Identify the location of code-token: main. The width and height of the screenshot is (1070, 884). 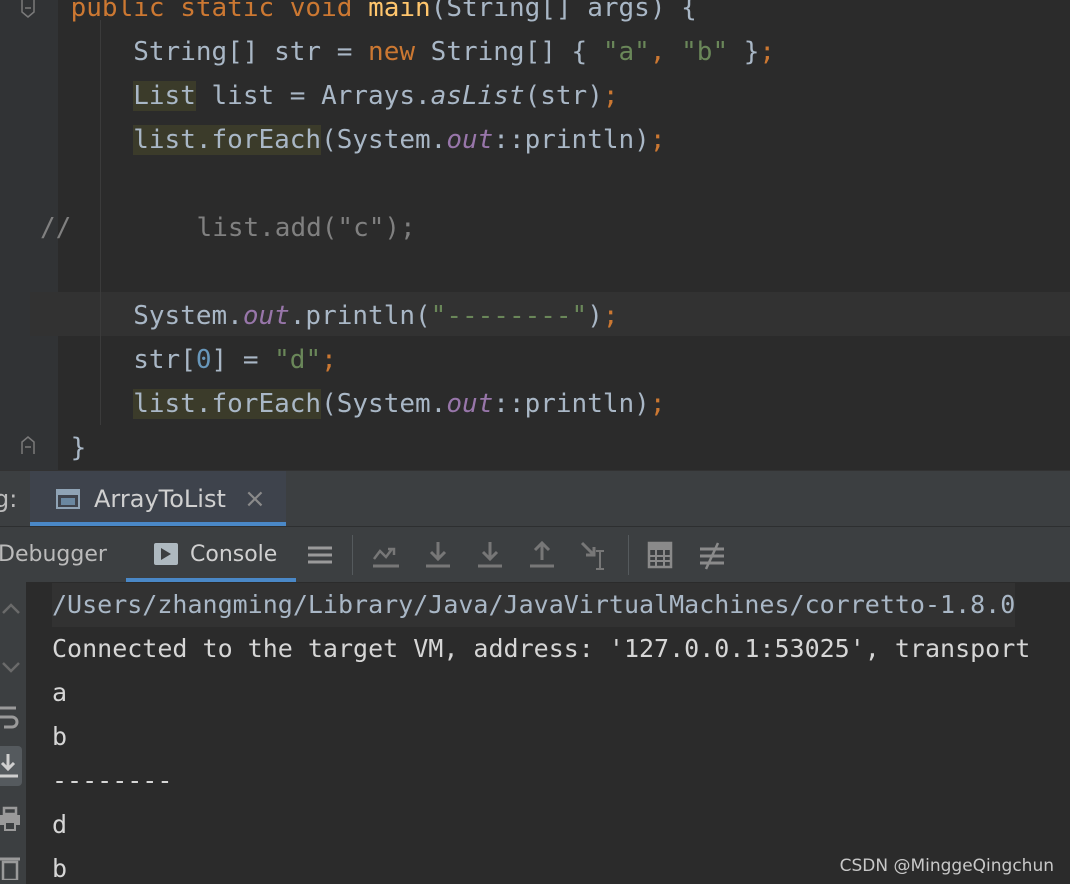
(399, 11).